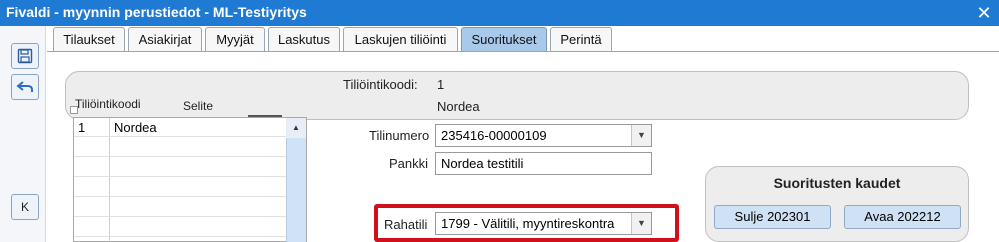 This screenshot has height=242, width=999. What do you see at coordinates (482, 163) in the screenshot?
I see `pankki-value: Nordea testitili` at bounding box center [482, 163].